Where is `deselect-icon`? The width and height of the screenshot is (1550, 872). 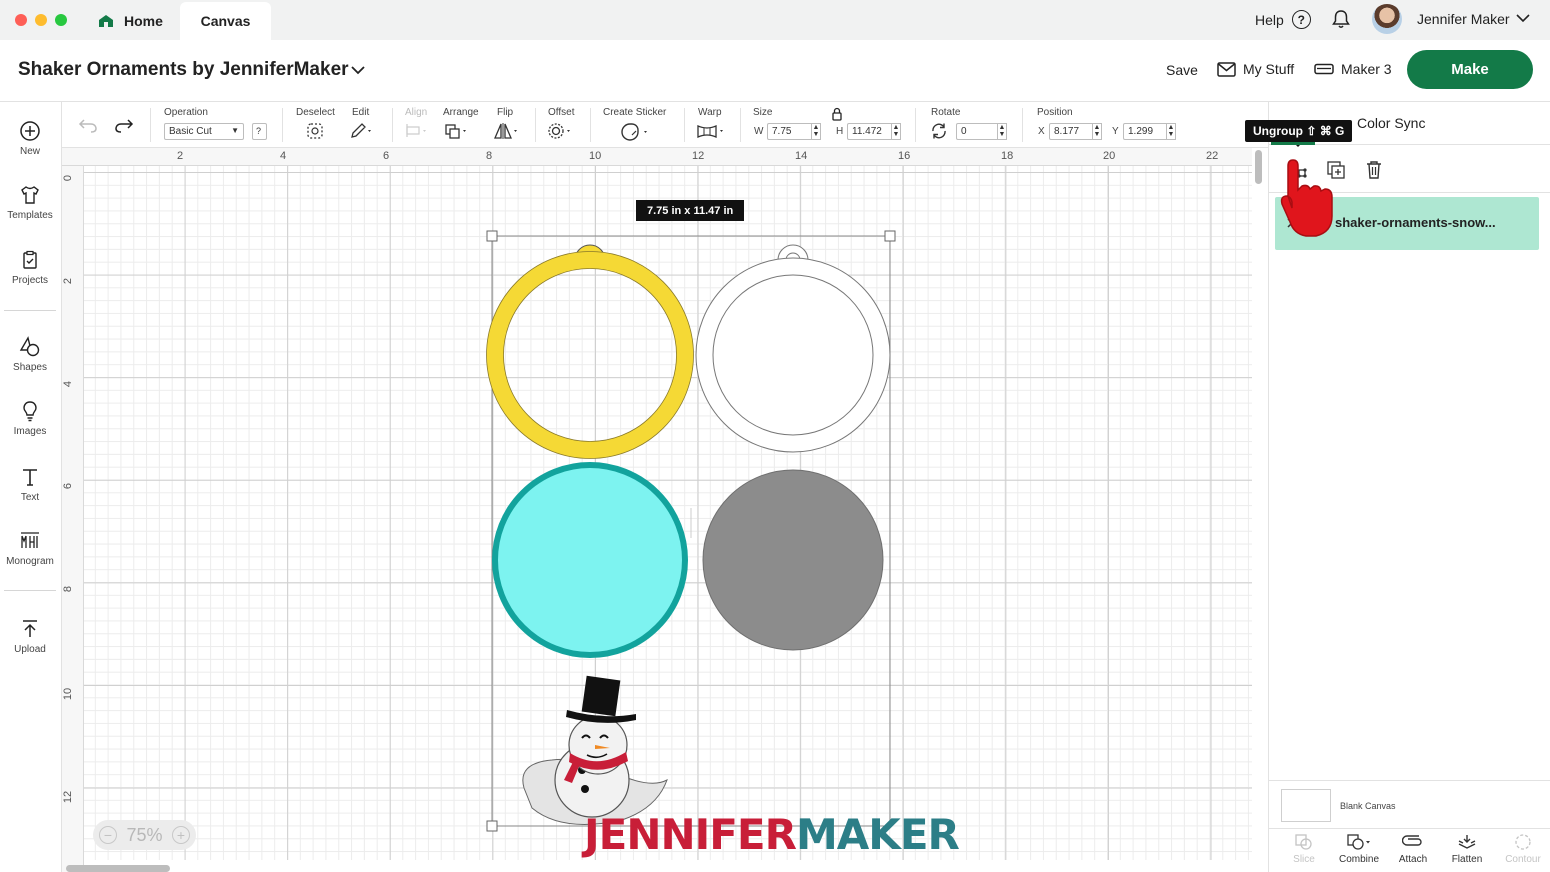
deselect-icon is located at coordinates (315, 131).